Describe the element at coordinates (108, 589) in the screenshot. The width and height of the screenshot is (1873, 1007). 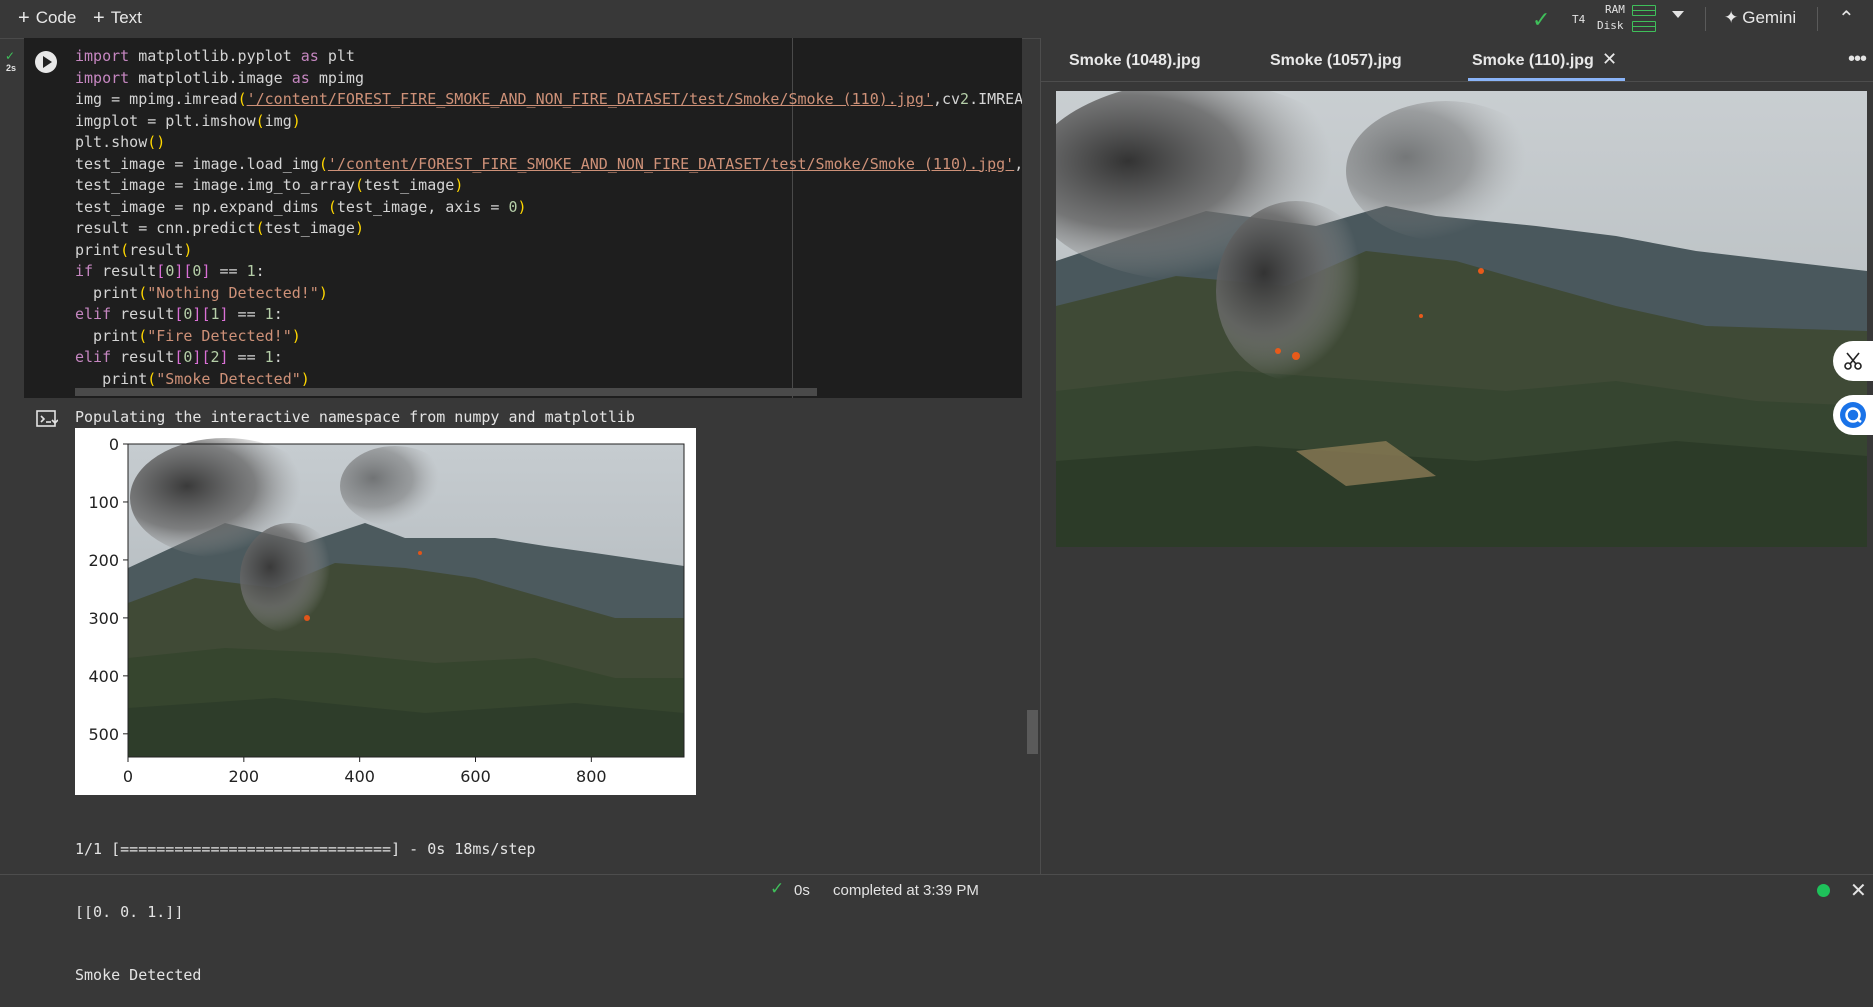
I see `y-axis: 0 100 200 300 400 500` at that location.